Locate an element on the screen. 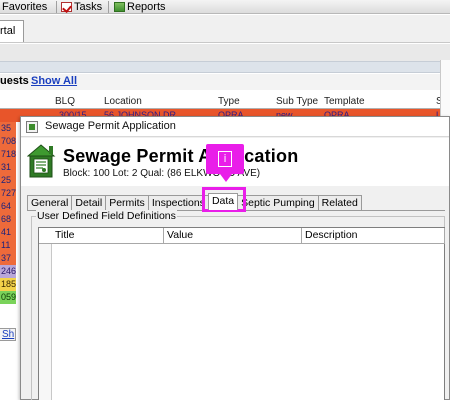 The width and height of the screenshot is (450, 400). tasks-label: Tasks is located at coordinates (88, 6).